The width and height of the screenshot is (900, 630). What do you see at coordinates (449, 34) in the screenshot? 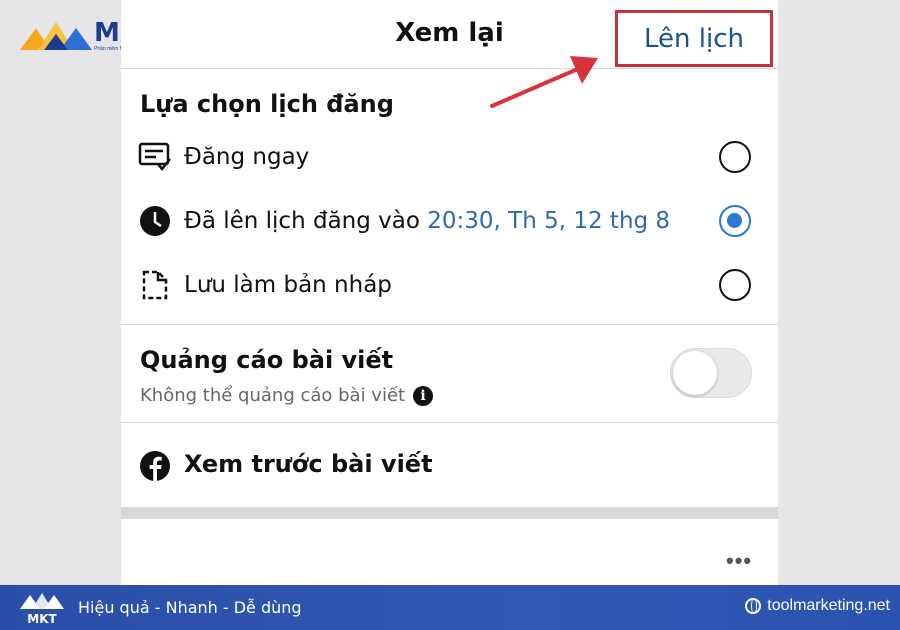
I see `header: Xem lại Lên lịch` at bounding box center [449, 34].